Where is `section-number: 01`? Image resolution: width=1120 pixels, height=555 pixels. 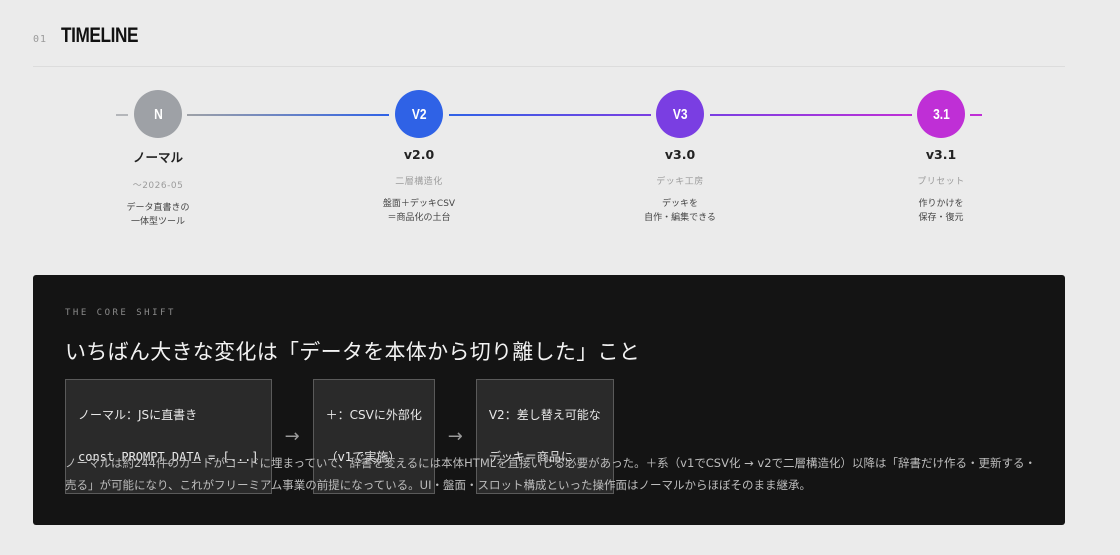 section-number: 01 is located at coordinates (40, 39).